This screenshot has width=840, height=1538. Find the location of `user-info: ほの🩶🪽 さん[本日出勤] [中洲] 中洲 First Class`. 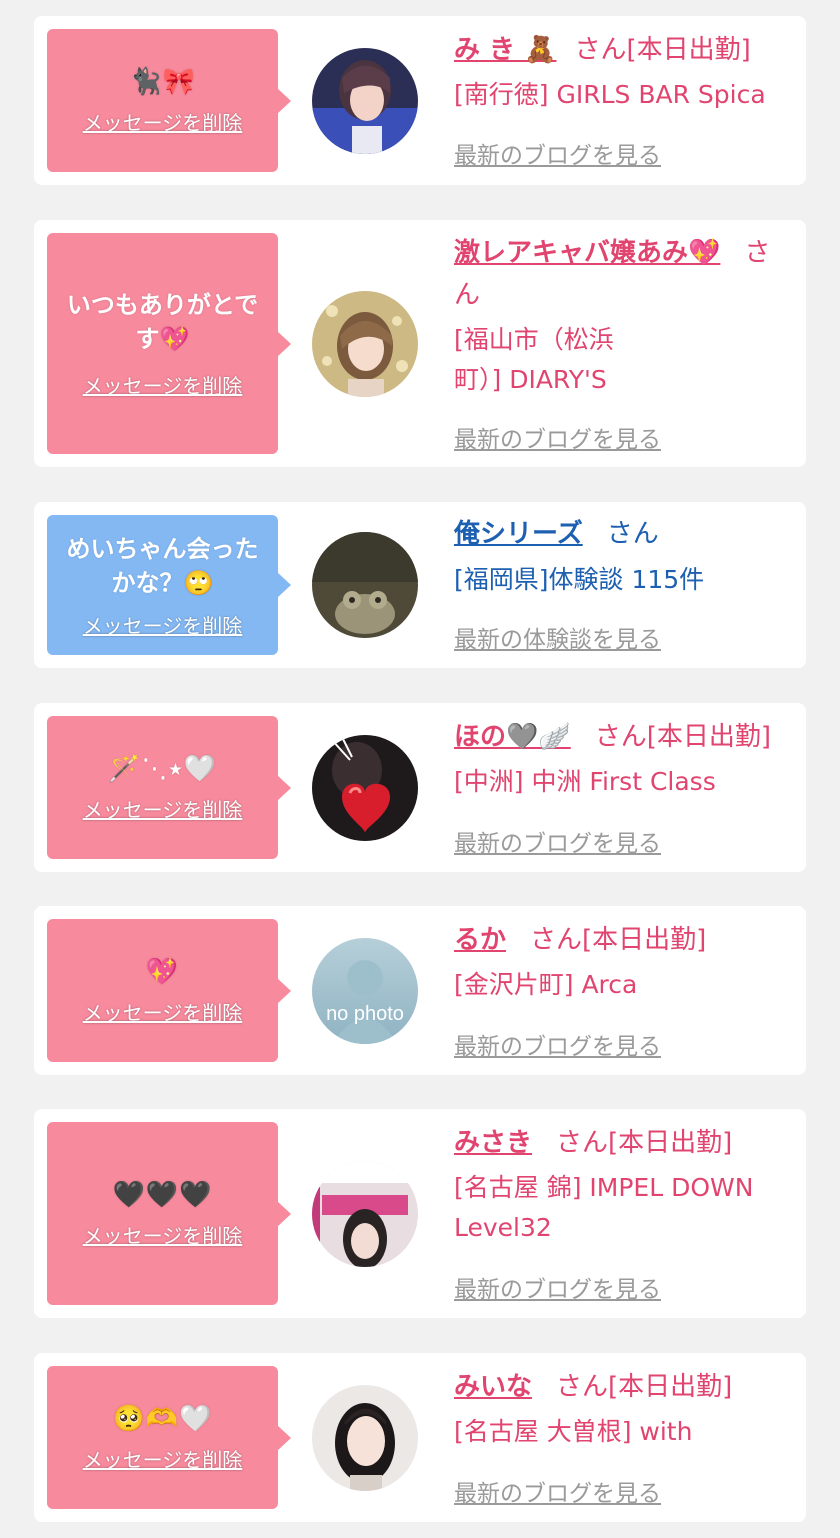

user-info: ほの🩶🪽 さん[本日出勤] [中洲] 中洲 First Class is located at coordinates (624, 759).